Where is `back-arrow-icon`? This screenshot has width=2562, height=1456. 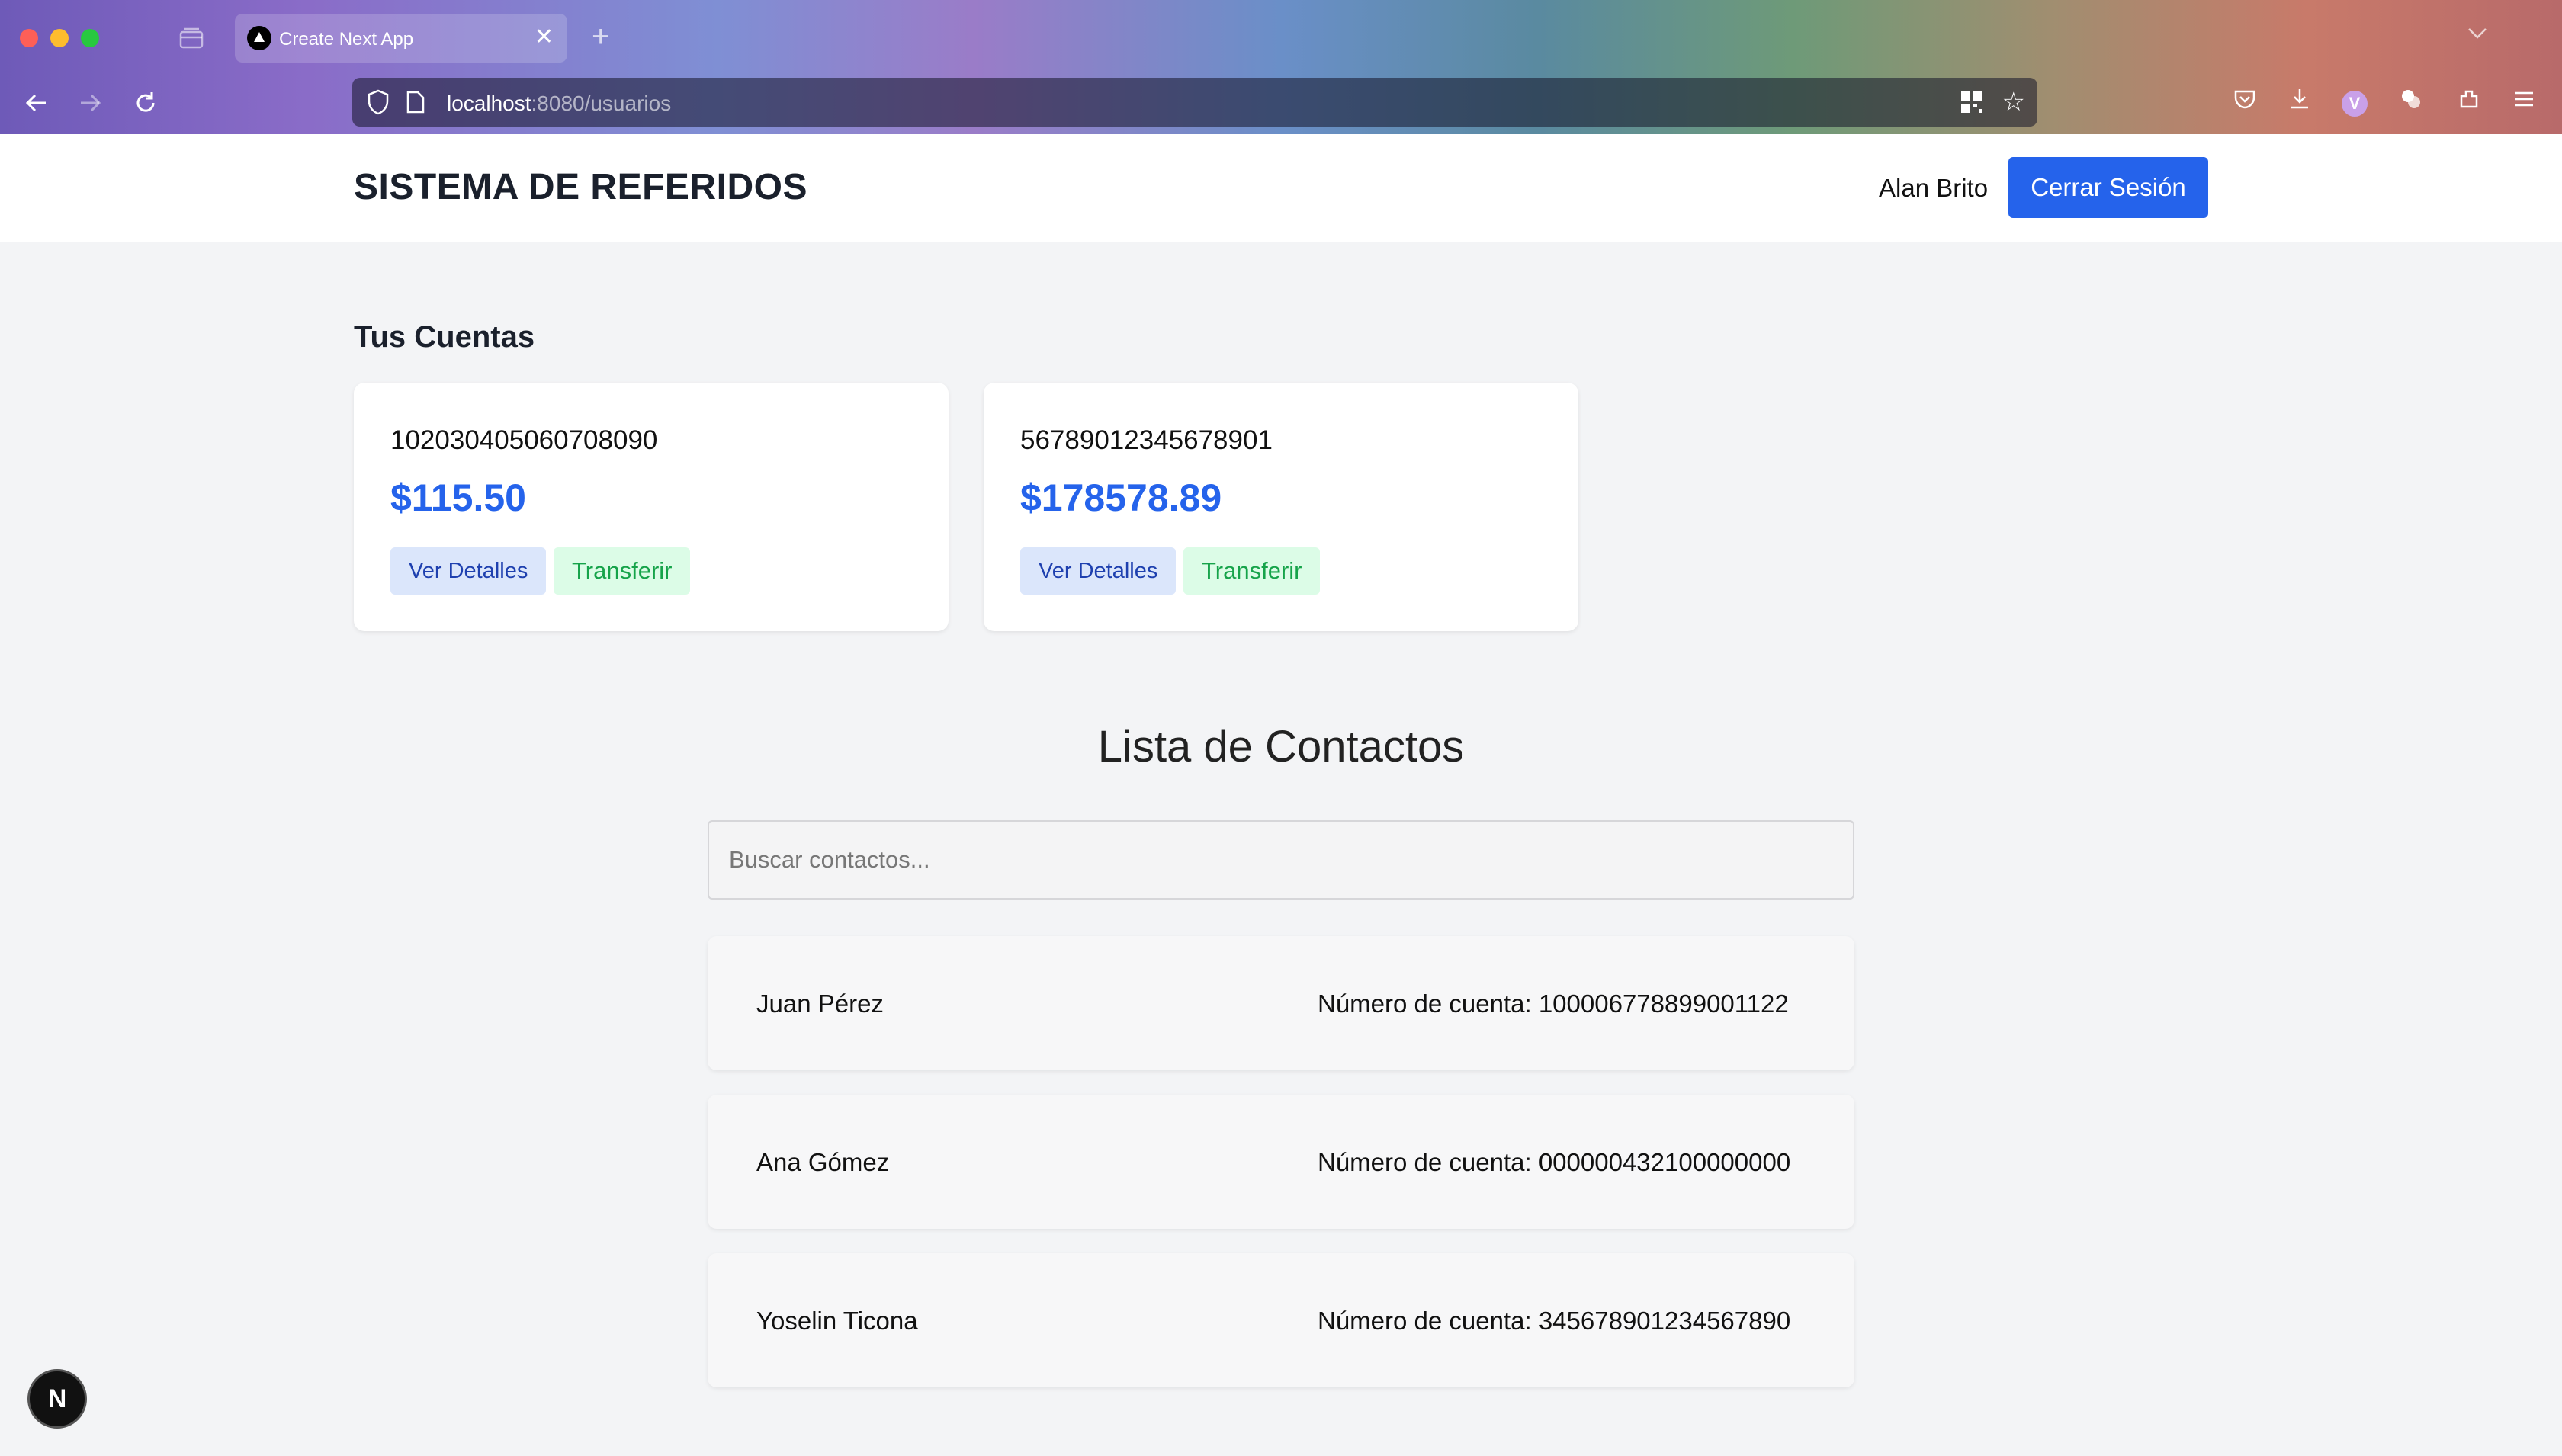
back-arrow-icon is located at coordinates (36, 103).